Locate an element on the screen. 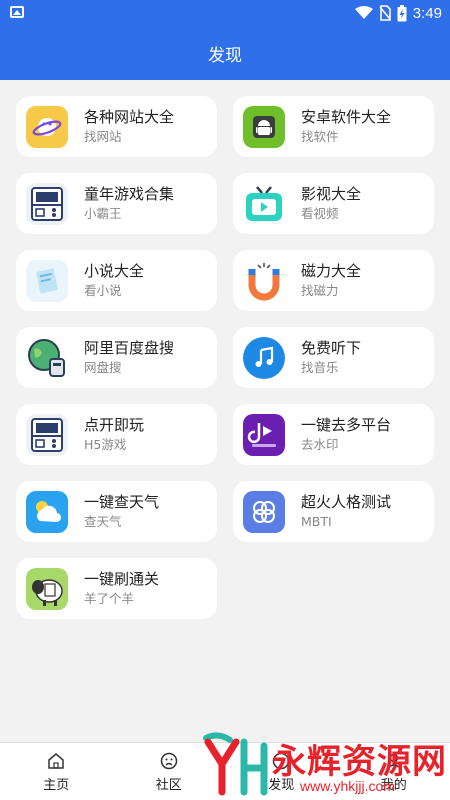 This screenshot has width=450, height=800. battery-charging-icon is located at coordinates (402, 12).